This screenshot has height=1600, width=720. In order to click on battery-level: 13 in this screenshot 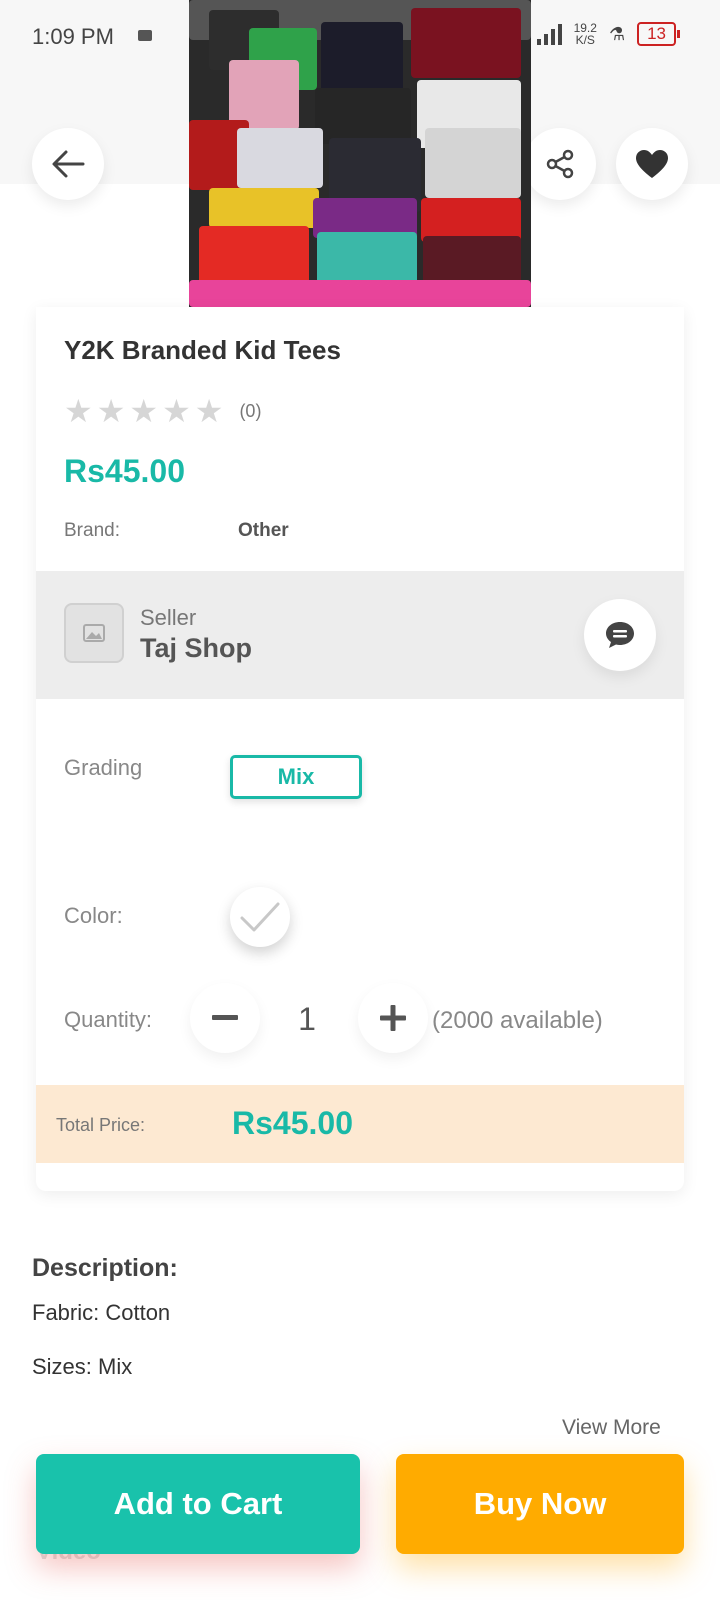, I will do `click(656, 33)`.